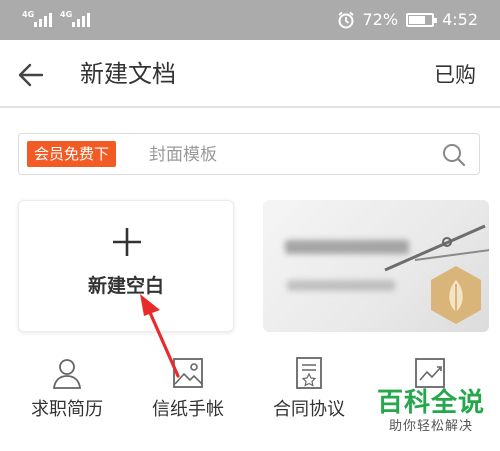  I want to click on vip-free-tag: 会员免费下, so click(72, 154).